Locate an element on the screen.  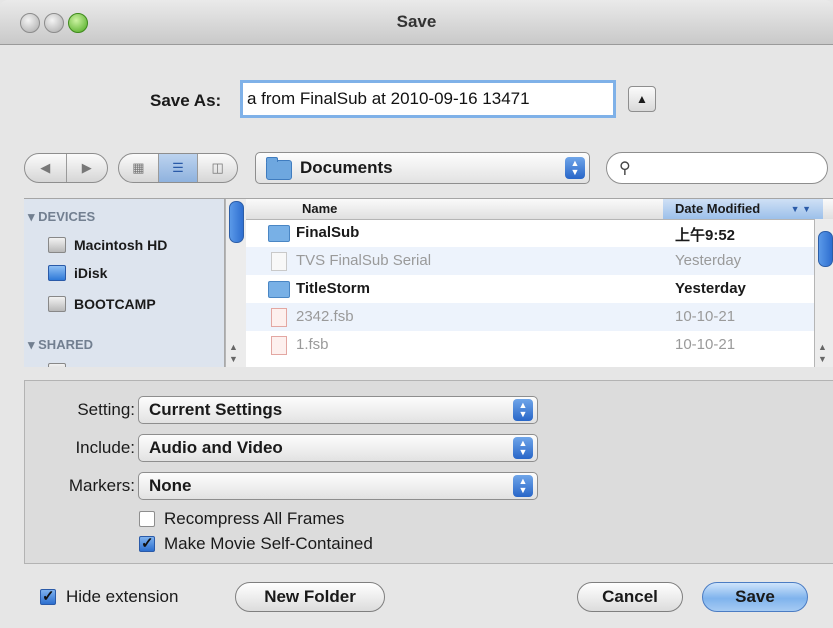
column-view-icon: ◫ is located at coordinates (217, 167).